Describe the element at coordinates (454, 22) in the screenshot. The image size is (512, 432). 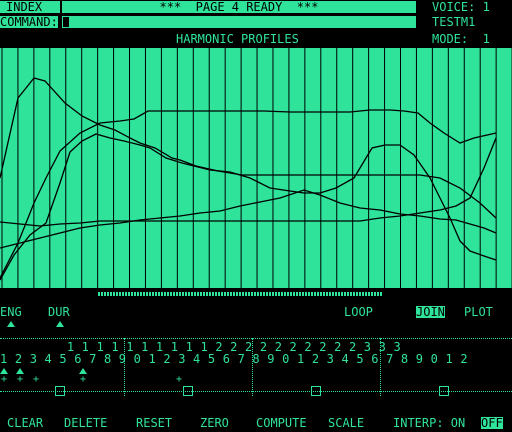
I see `patch-name: TESTM1` at that location.